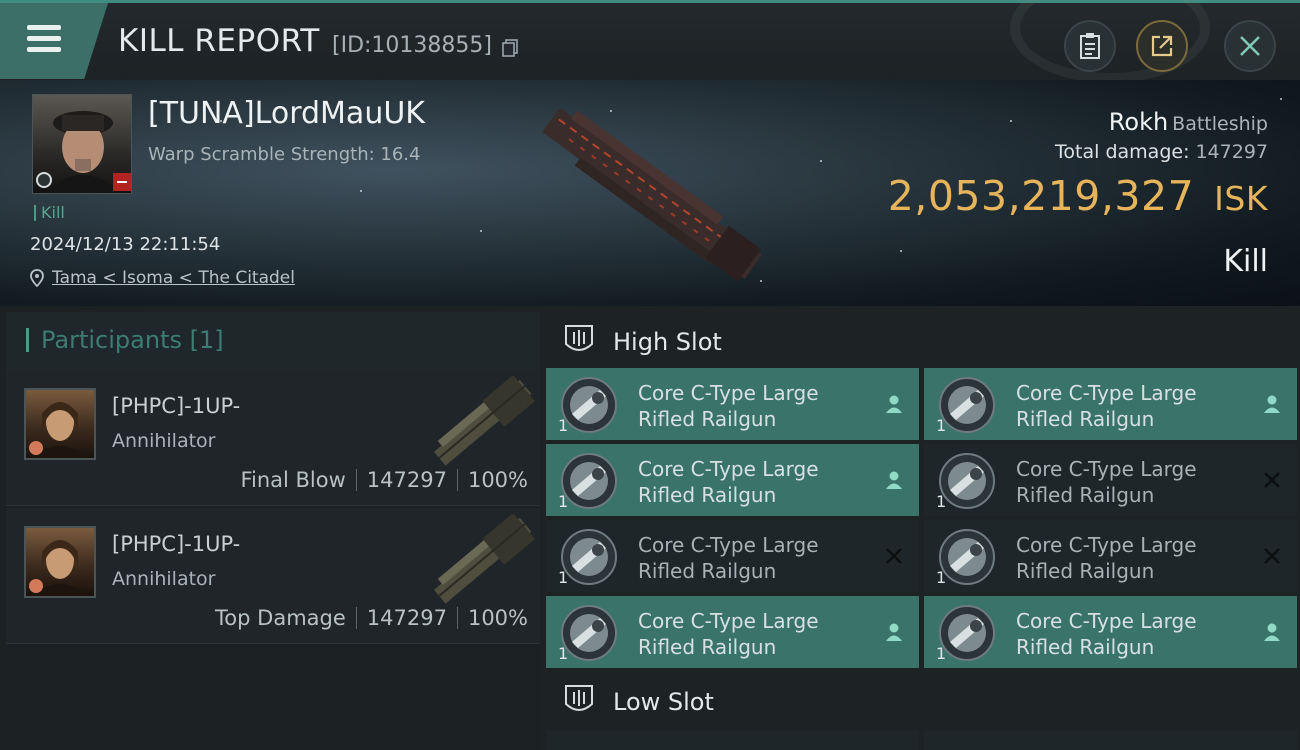 This screenshot has height=750, width=1300. I want to click on corp-badge-icon, so click(44, 180).